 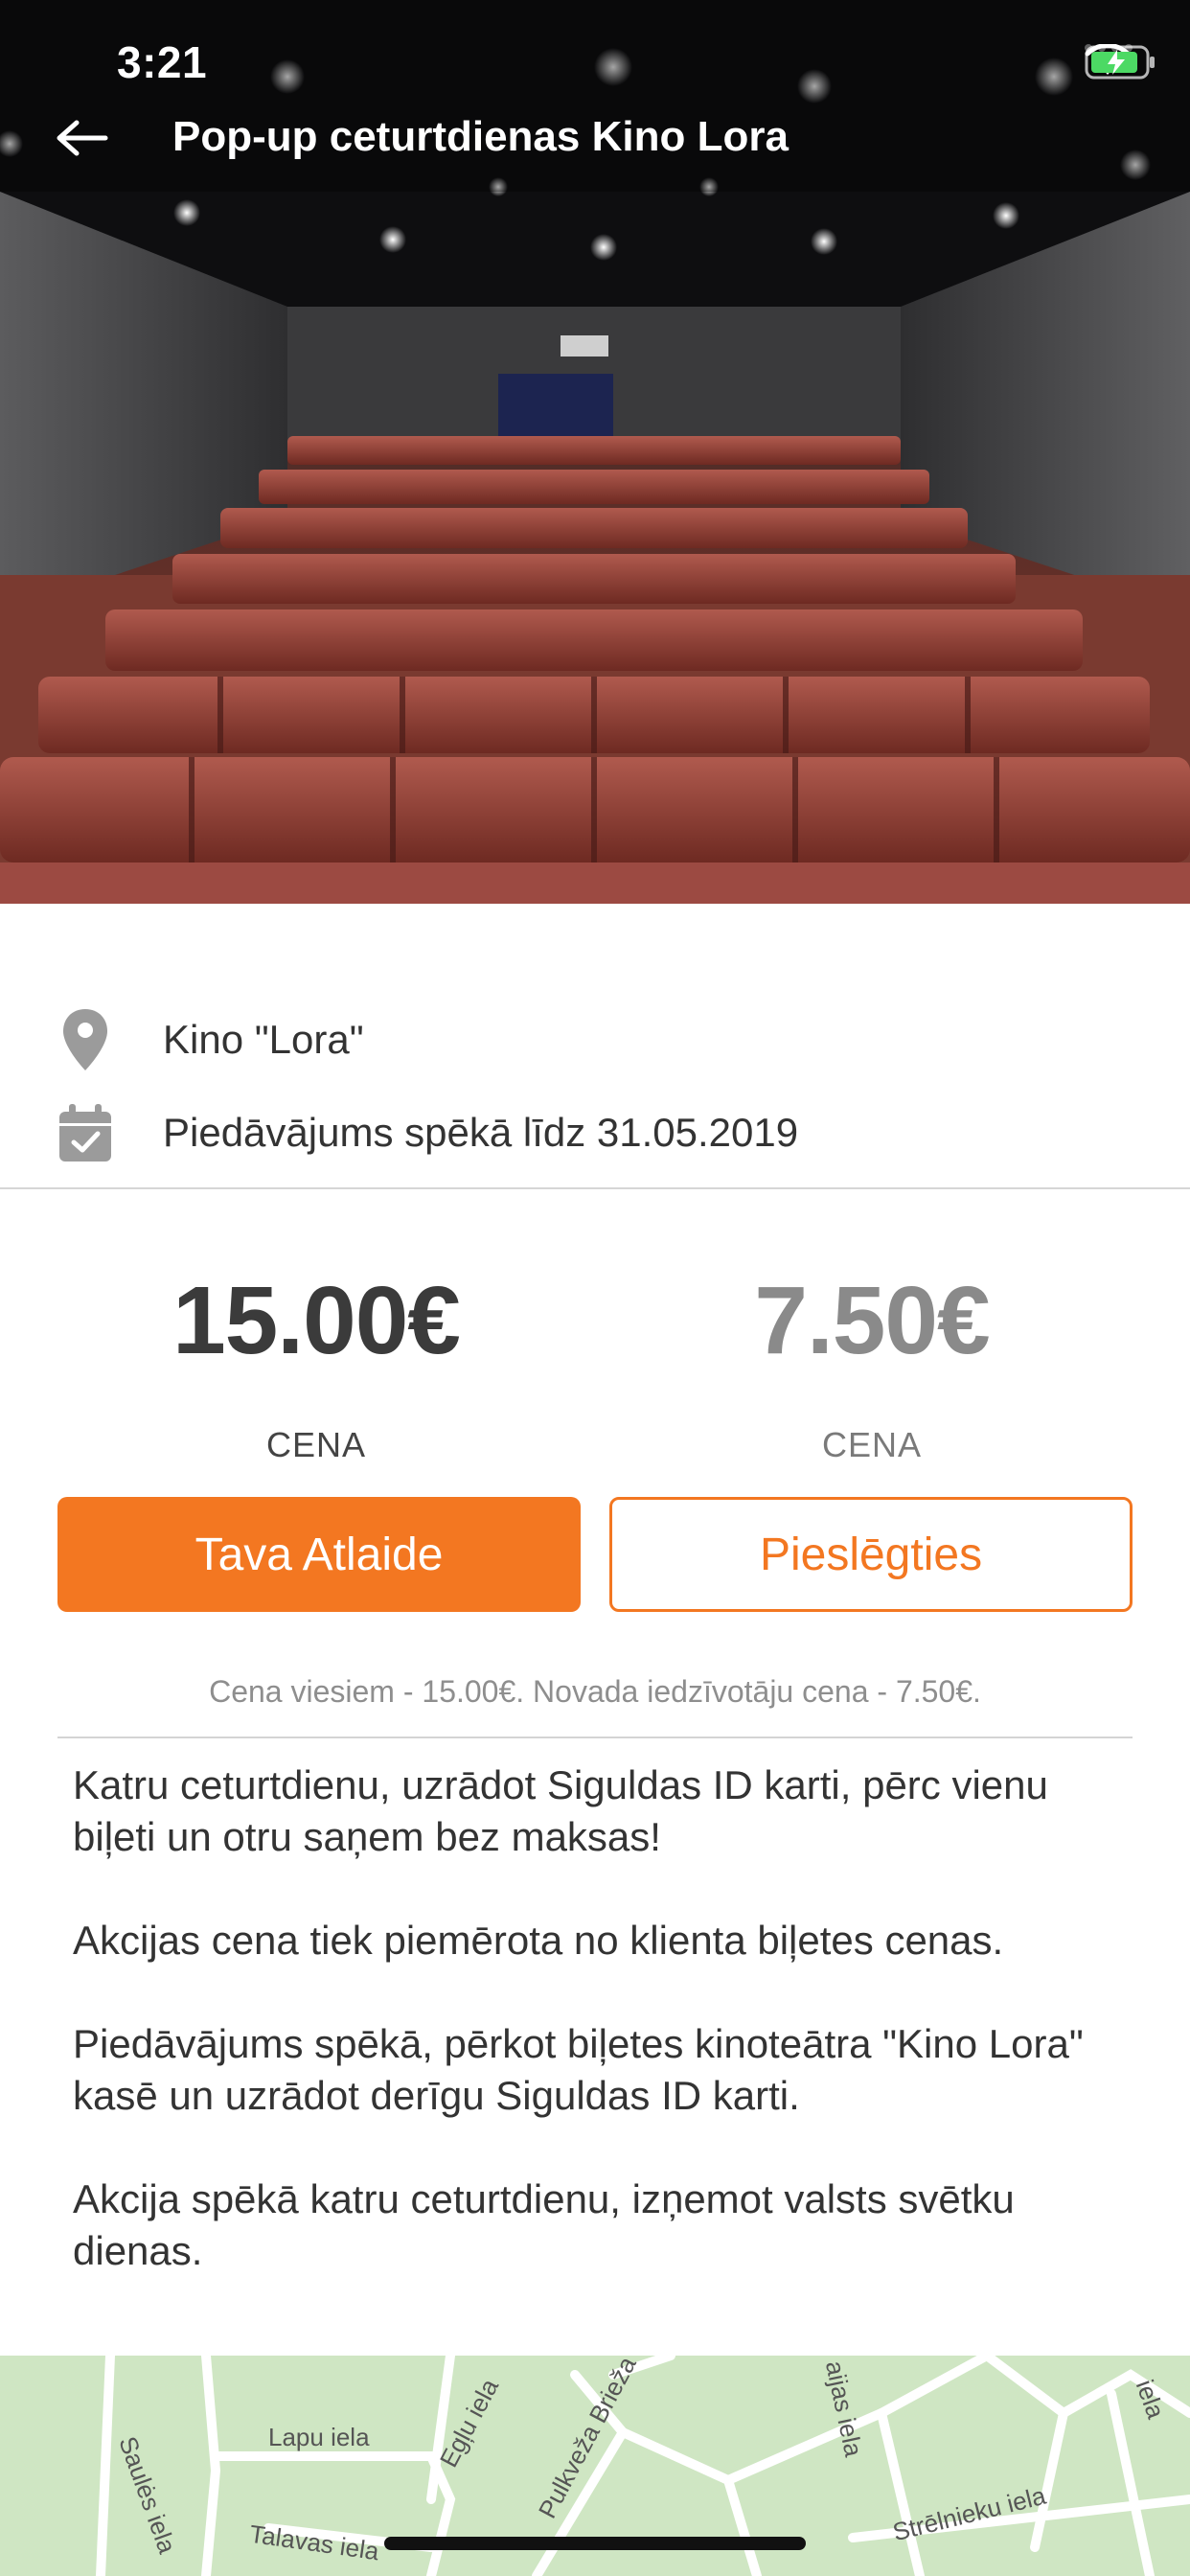 I want to click on page-title: Pop-up ceturtdienas Kino Lora, so click(x=481, y=136).